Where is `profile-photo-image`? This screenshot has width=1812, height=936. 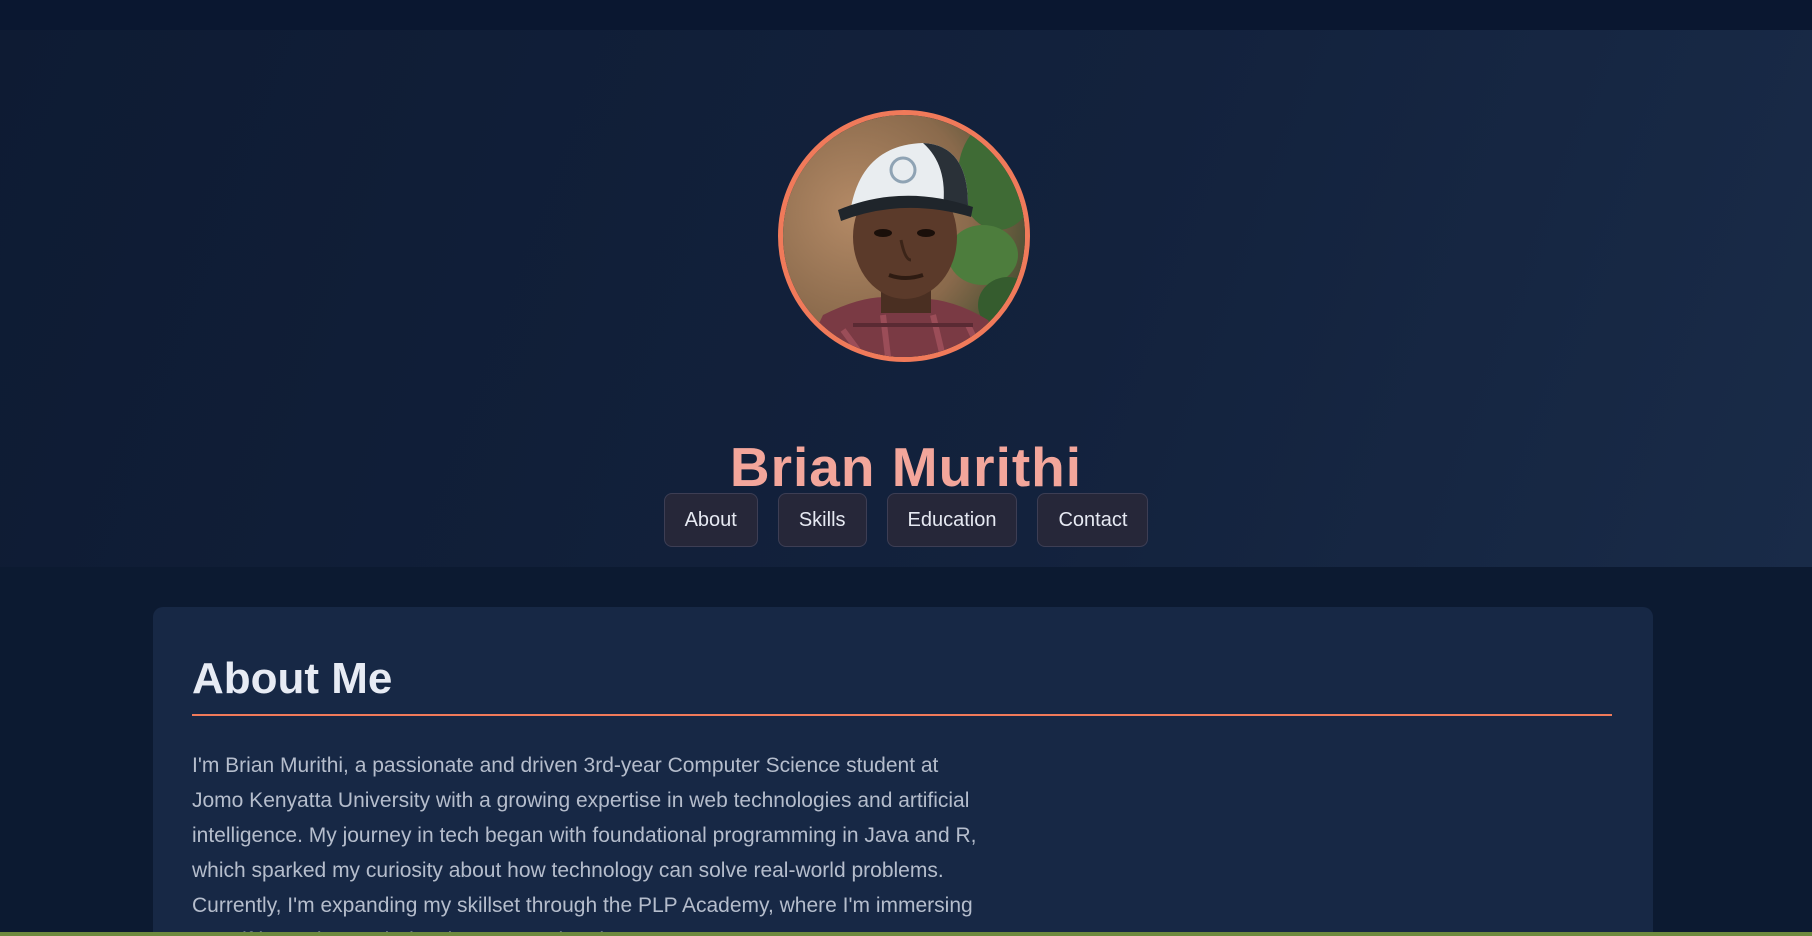 profile-photo-image is located at coordinates (904, 236).